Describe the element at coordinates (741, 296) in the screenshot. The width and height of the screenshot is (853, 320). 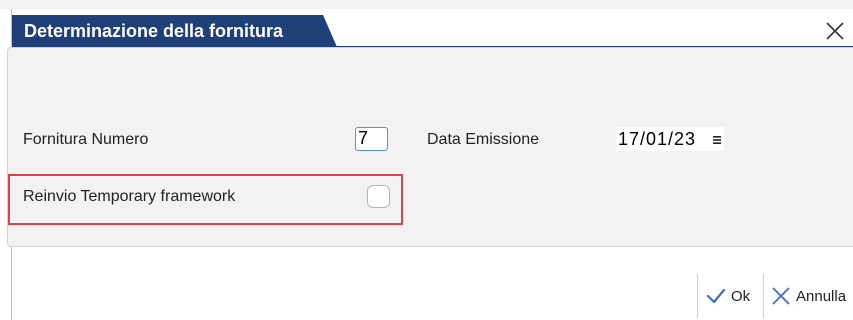
I see `ok-label: Ok` at that location.